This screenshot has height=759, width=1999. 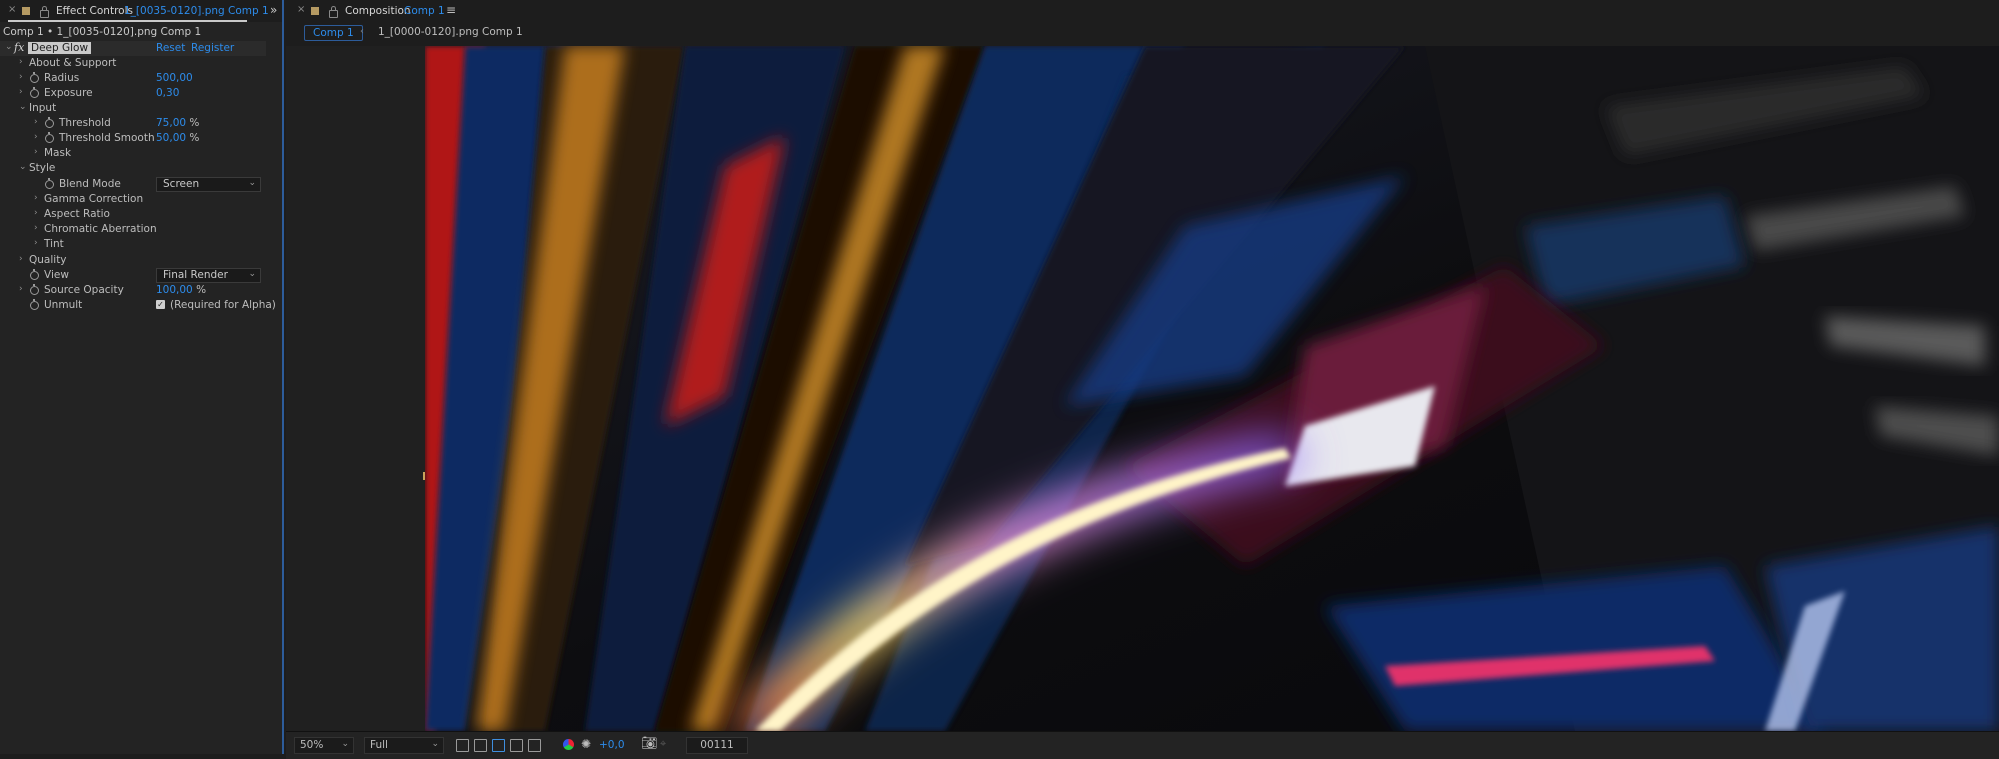 I want to click on tab-composition-title: Composition, so click(x=378, y=11).